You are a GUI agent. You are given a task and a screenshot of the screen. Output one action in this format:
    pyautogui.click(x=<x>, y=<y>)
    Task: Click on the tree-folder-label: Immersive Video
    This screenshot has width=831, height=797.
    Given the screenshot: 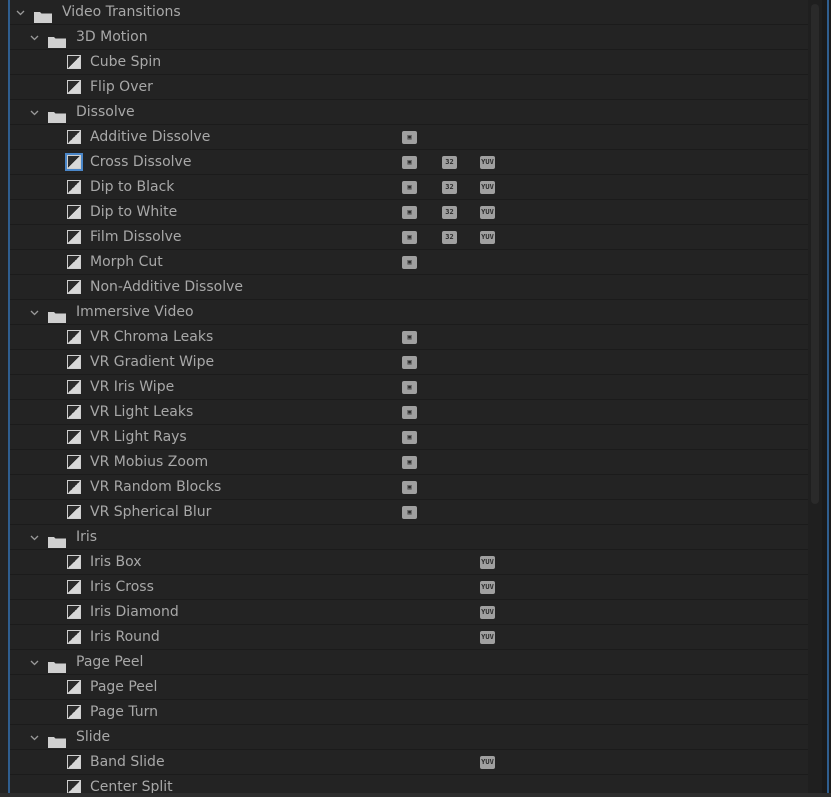 What is the action you would take?
    pyautogui.click(x=135, y=312)
    